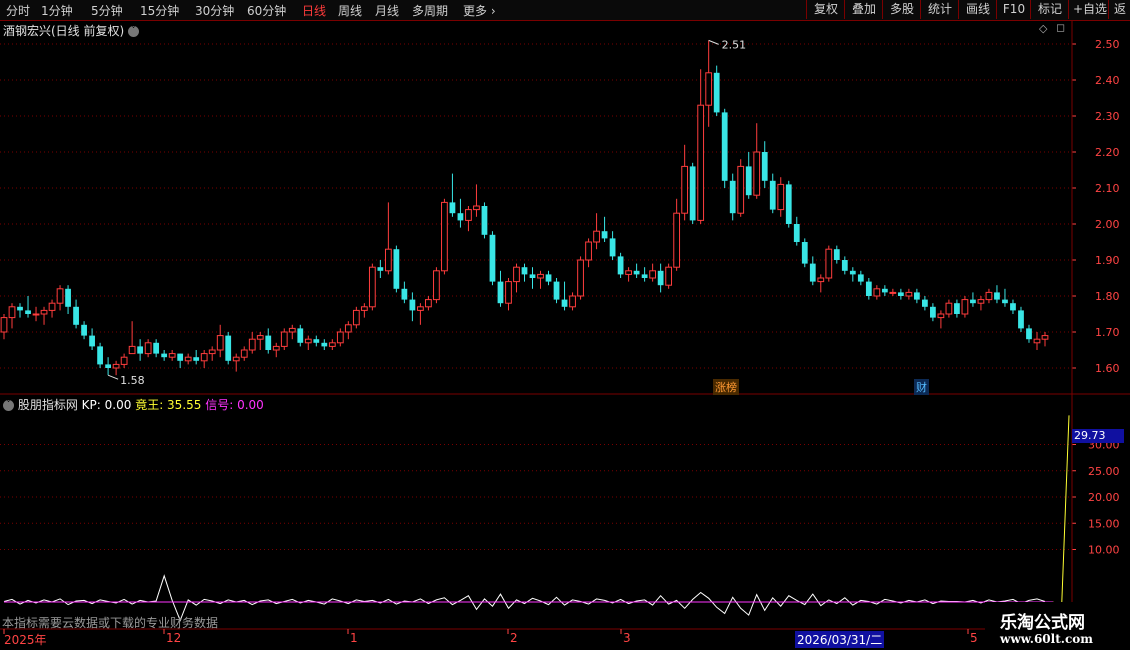 This screenshot has width=1130, height=650. I want to click on collapse-icon: ◻, so click(1060, 27).